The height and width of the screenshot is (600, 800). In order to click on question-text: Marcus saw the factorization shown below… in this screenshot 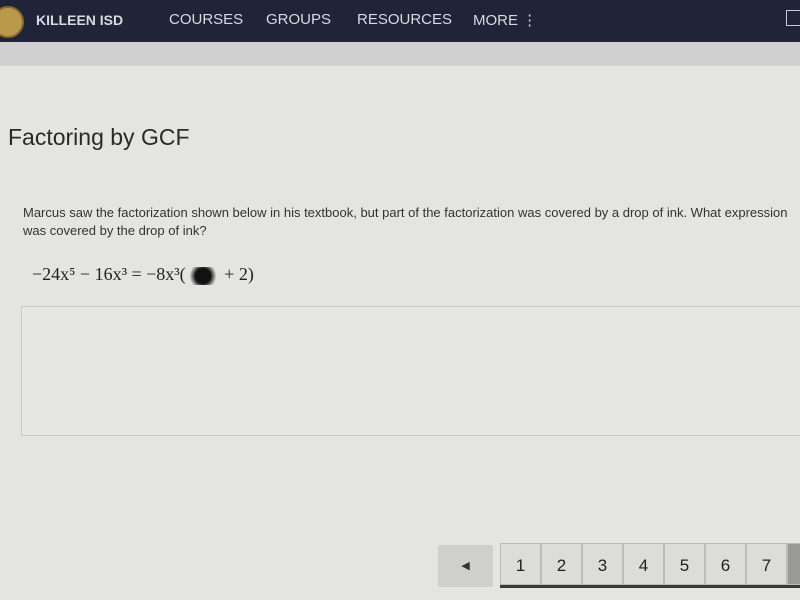, I will do `click(405, 221)`.